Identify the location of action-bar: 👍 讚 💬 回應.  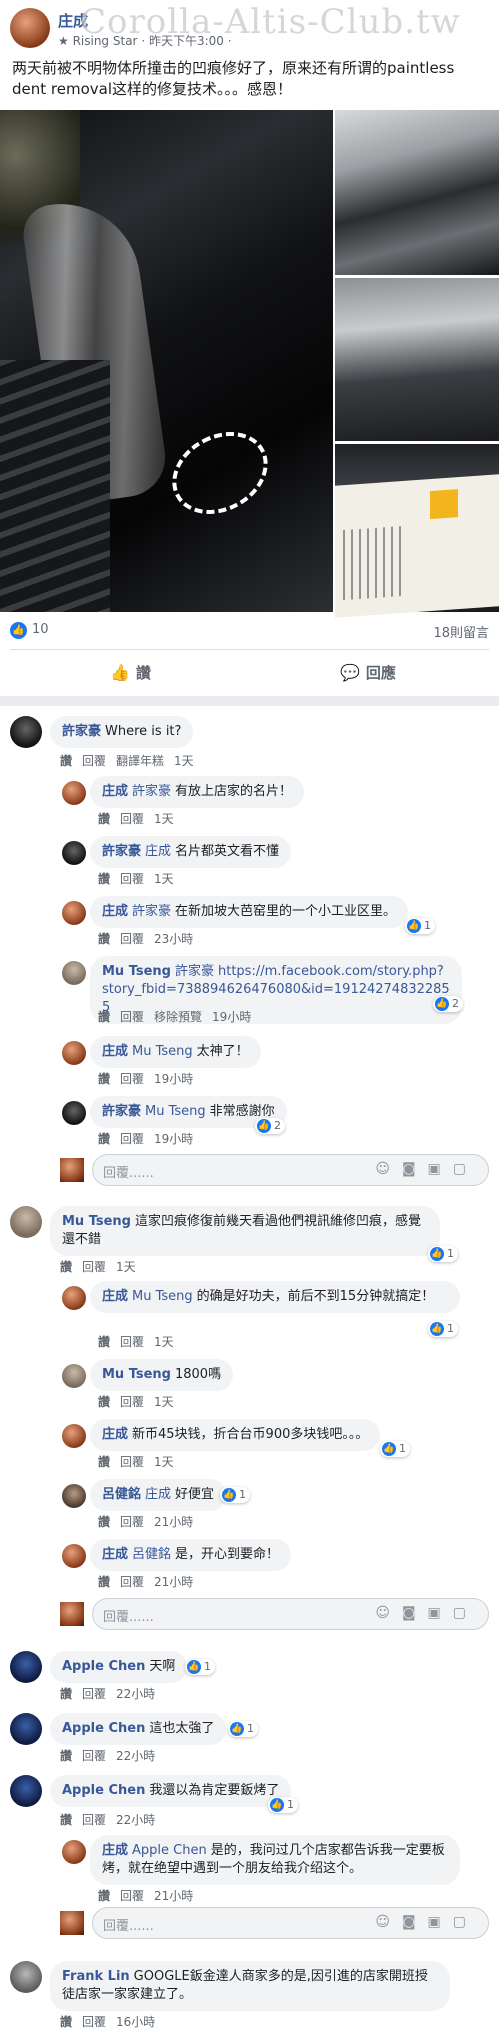
(249, 673).